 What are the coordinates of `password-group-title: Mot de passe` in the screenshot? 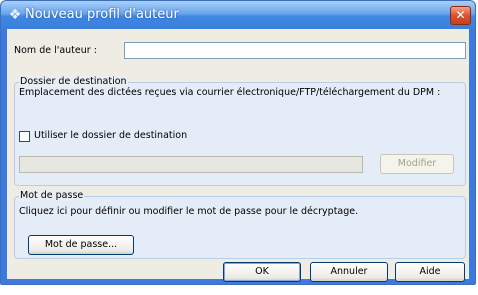 It's located at (52, 195).